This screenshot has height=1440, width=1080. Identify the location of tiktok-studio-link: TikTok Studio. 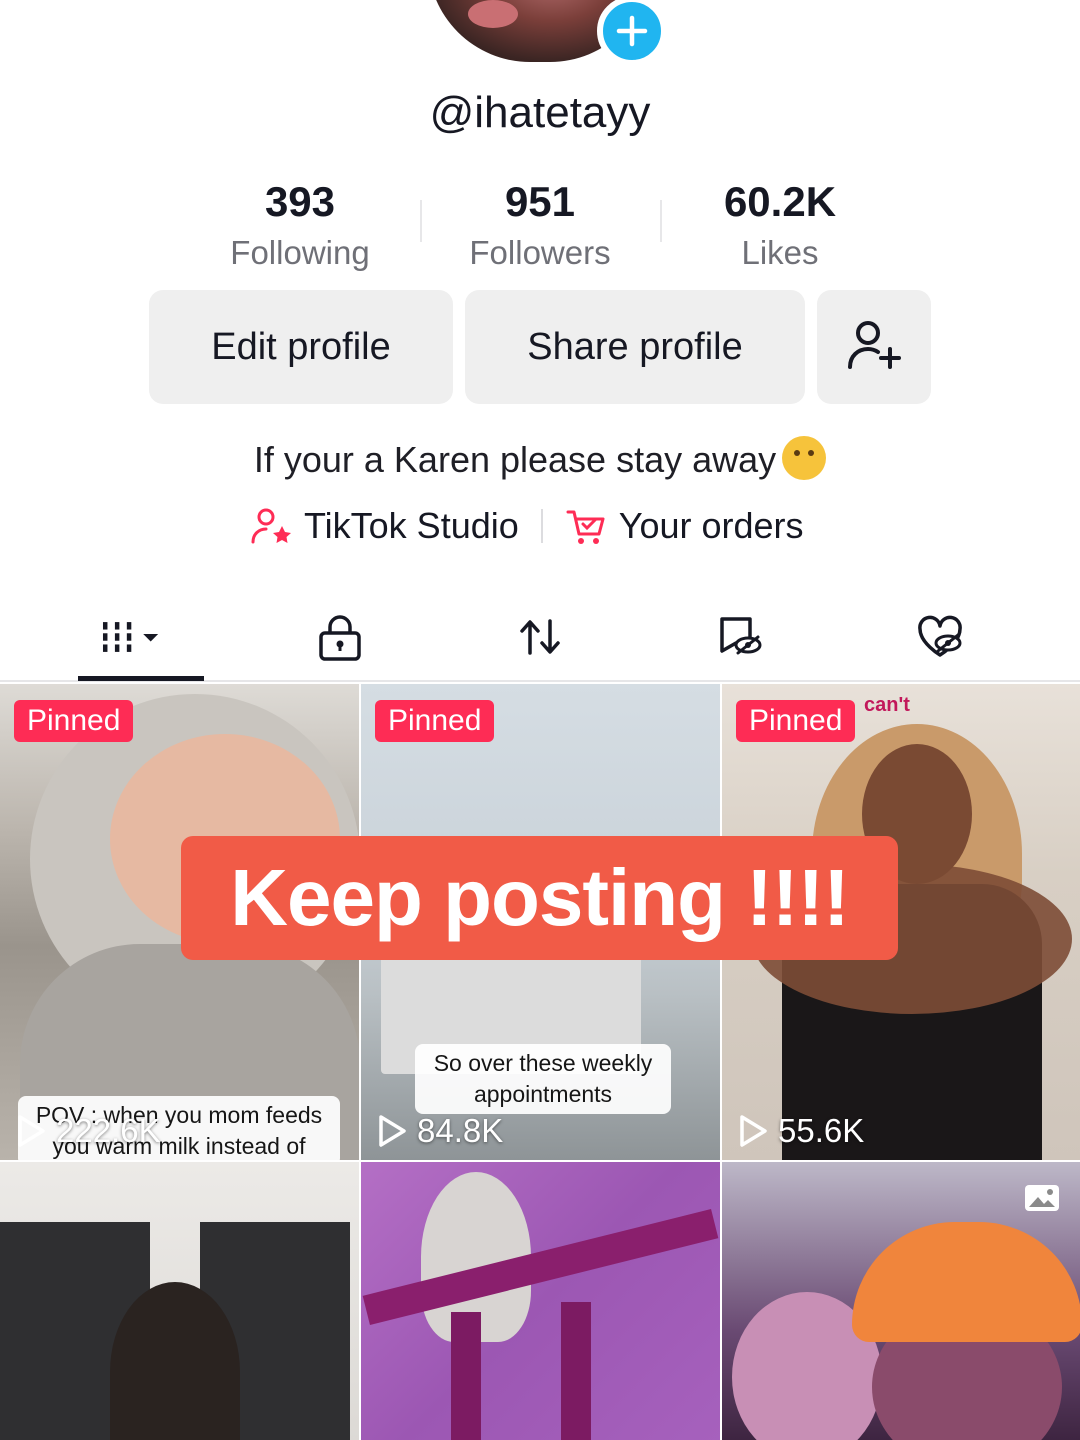
(384, 526).